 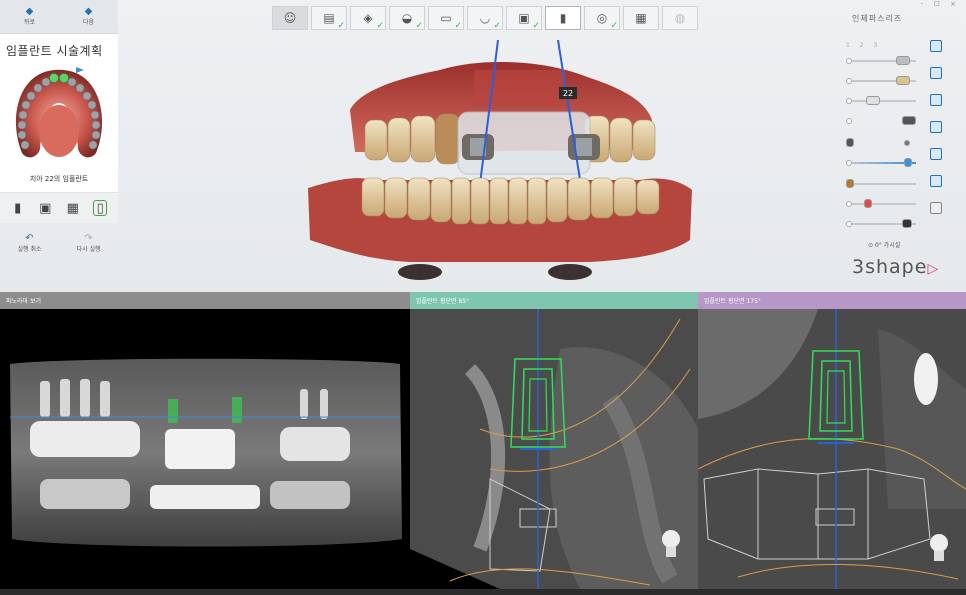 What do you see at coordinates (881, 143) in the screenshot?
I see `opacity-slider-sleeve` at bounding box center [881, 143].